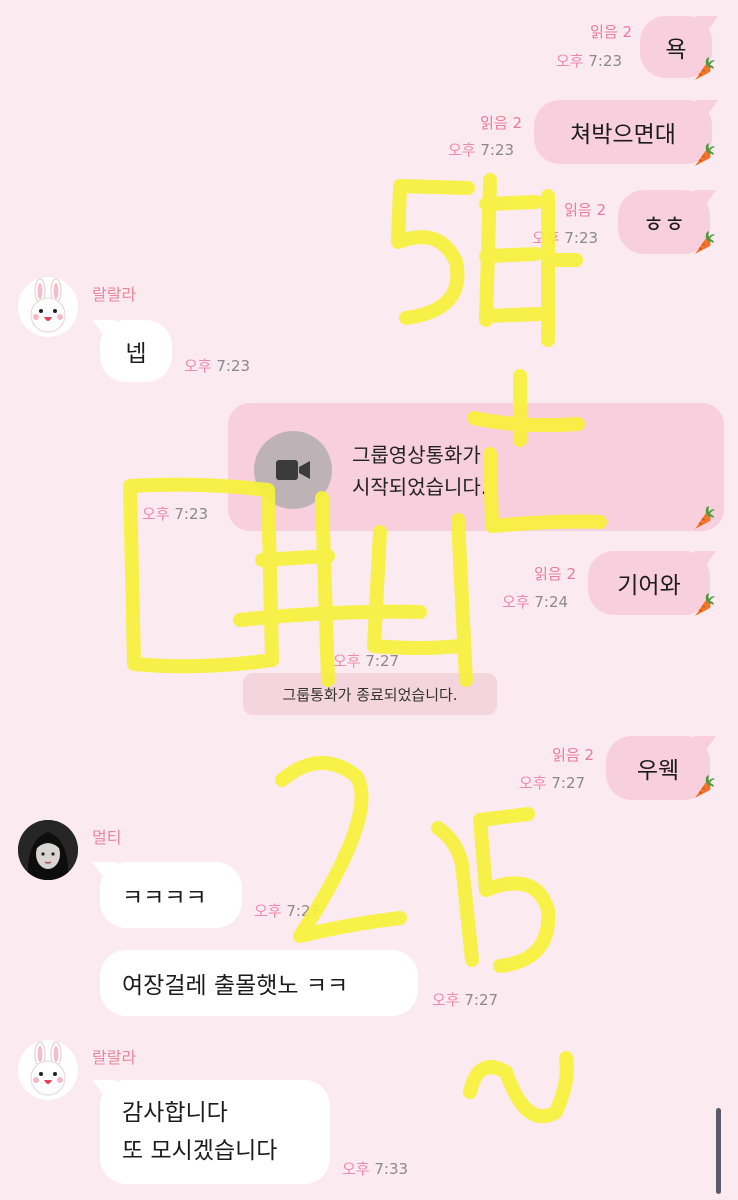 The height and width of the screenshot is (1200, 738). I want to click on message-text: 우웩, so click(658, 771).